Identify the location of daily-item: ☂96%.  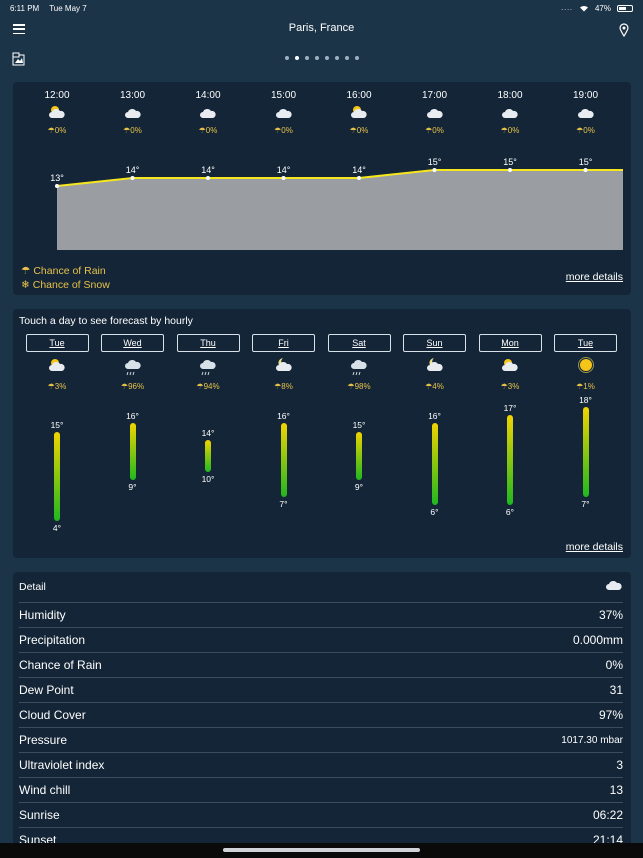
(133, 375).